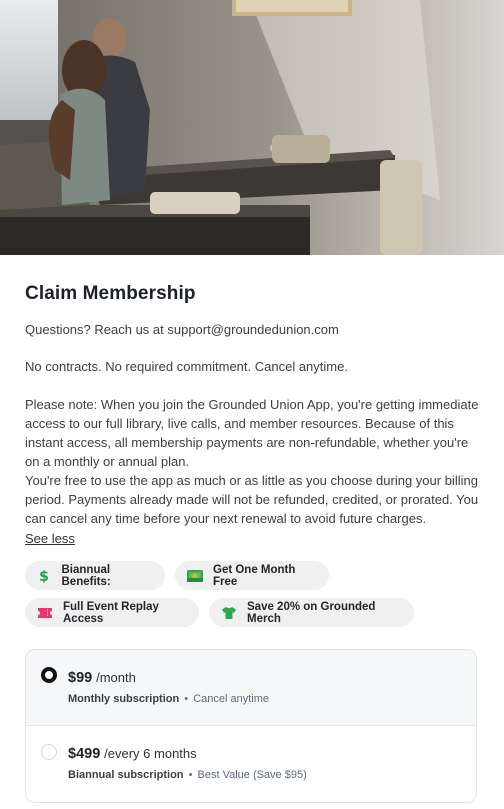  Describe the element at coordinates (50, 538) in the screenshot. I see `see-less-link: See less` at that location.